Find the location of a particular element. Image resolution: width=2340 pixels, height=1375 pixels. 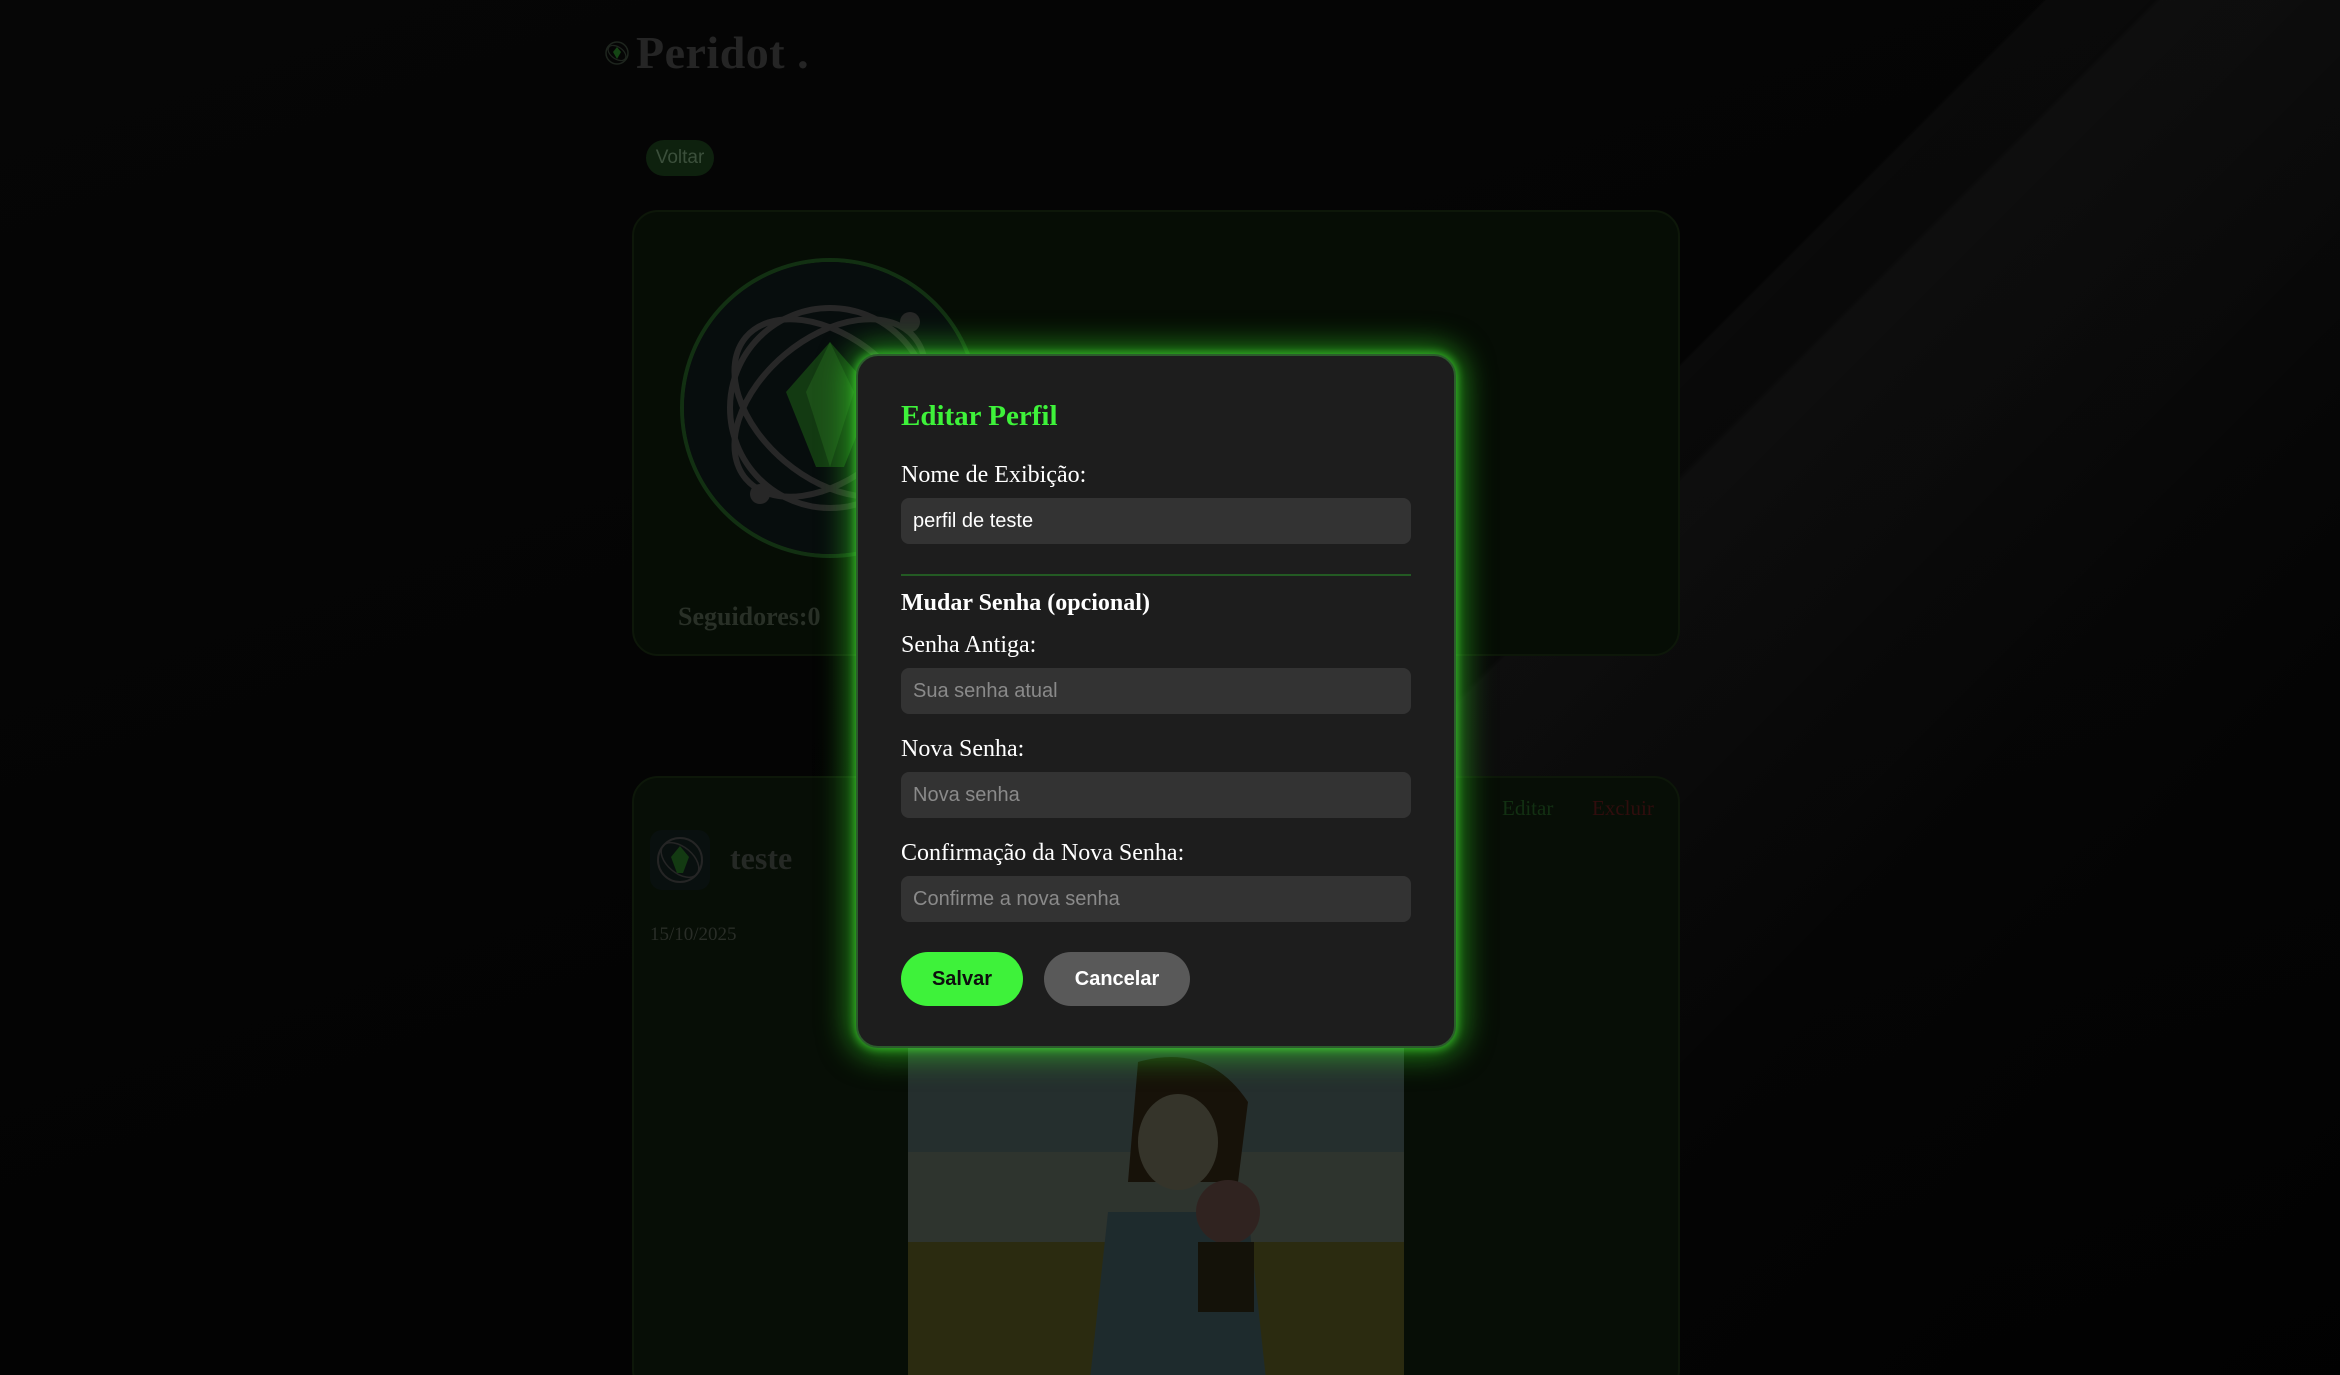

confirm-password-label: Confirmação da Nova Senha: is located at coordinates (1043, 853).